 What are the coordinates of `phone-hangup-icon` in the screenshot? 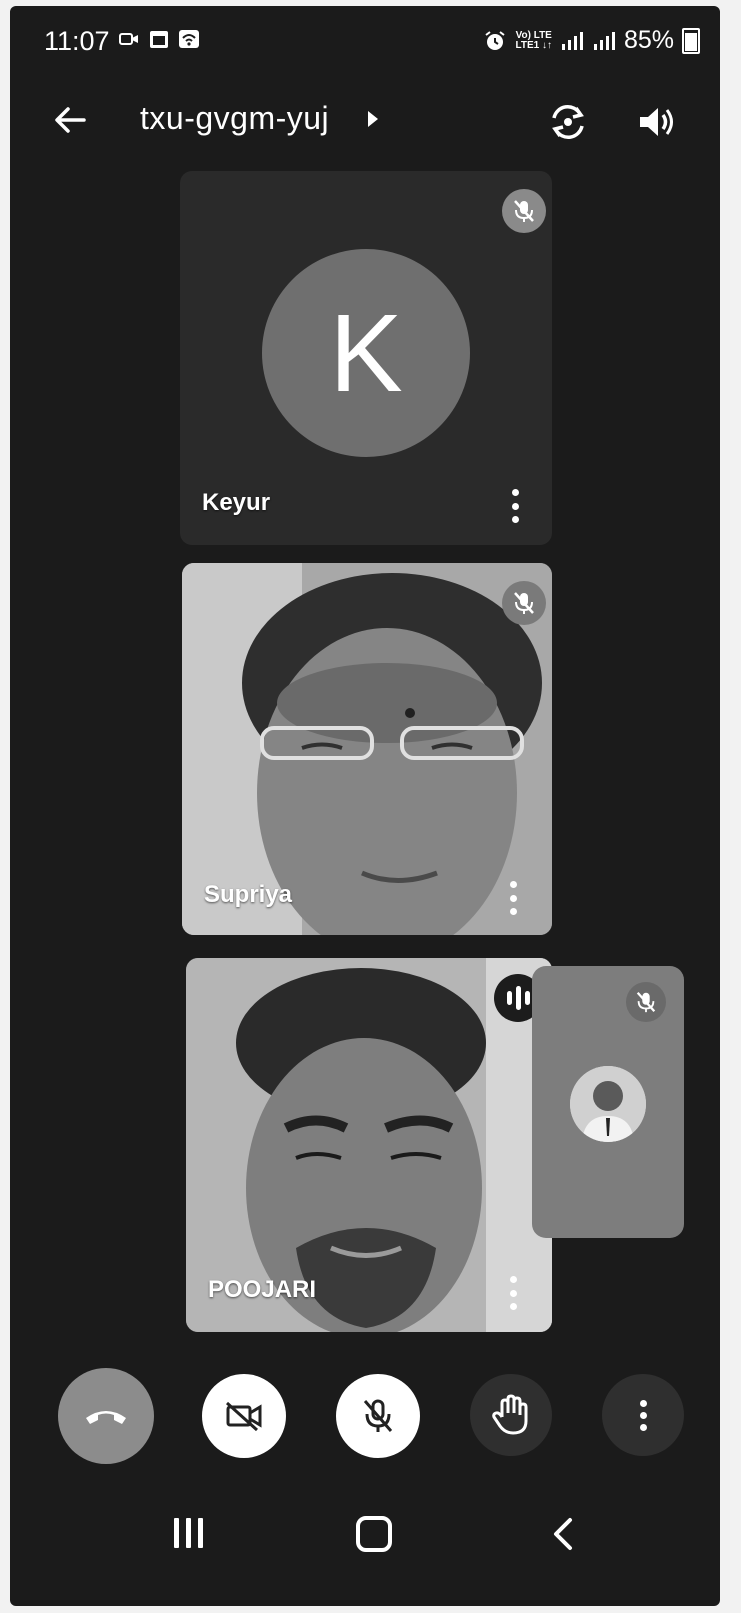 It's located at (106, 1417).